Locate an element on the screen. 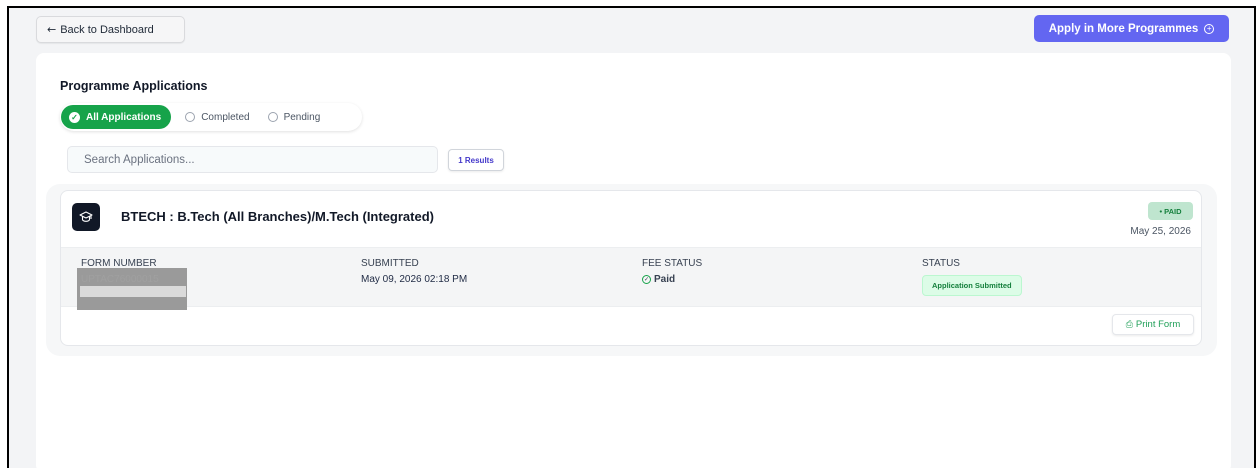  fee-status-text: Paid is located at coordinates (665, 279).